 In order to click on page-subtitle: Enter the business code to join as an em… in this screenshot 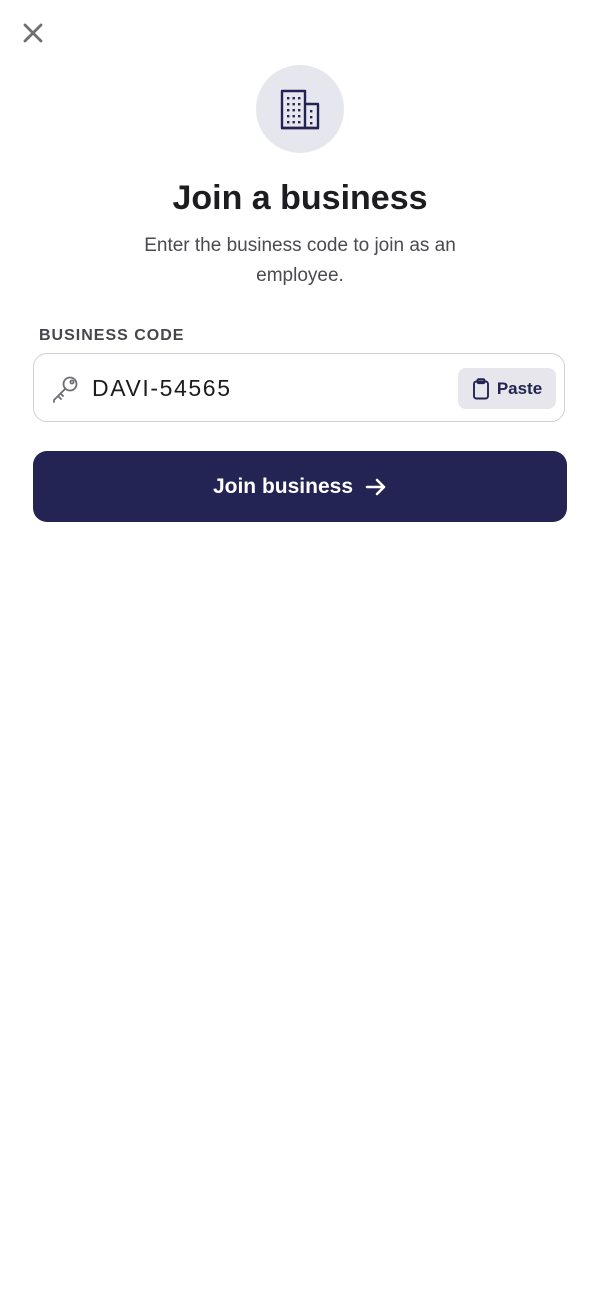, I will do `click(300, 260)`.